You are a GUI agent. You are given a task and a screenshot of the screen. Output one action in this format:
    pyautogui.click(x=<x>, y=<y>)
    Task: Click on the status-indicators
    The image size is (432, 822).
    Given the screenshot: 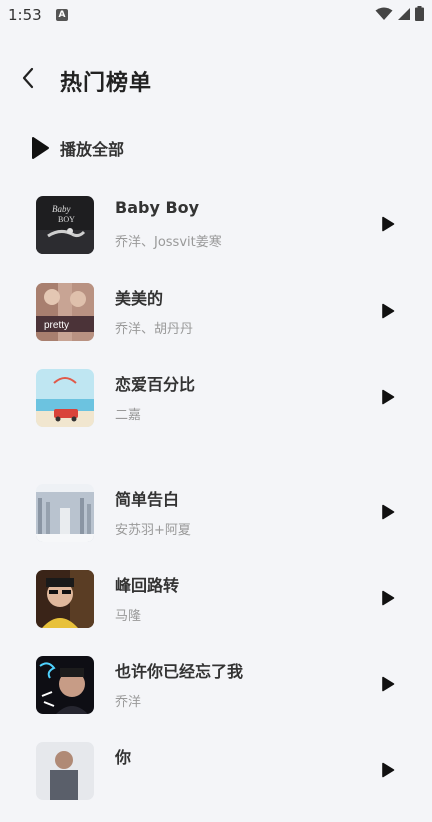 What is the action you would take?
    pyautogui.click(x=399, y=13)
    